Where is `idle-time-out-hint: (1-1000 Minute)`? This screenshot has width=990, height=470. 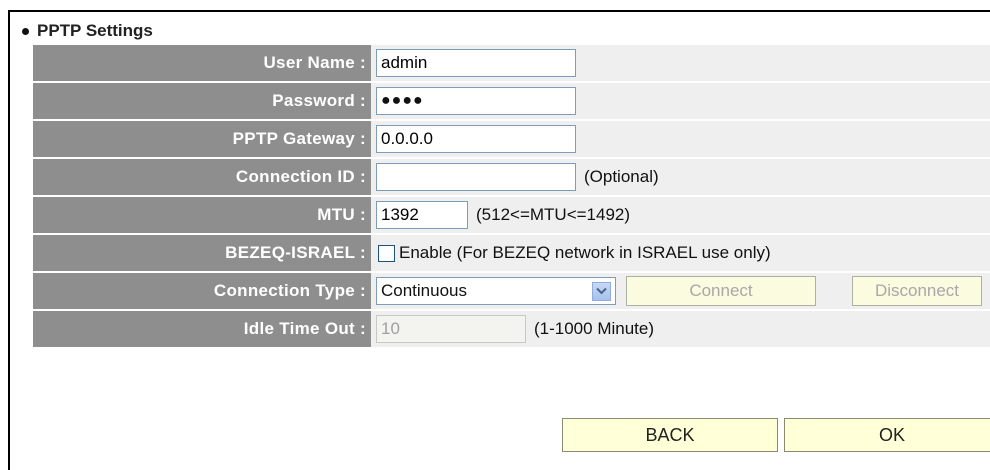 idle-time-out-hint: (1-1000 Minute) is located at coordinates (594, 328).